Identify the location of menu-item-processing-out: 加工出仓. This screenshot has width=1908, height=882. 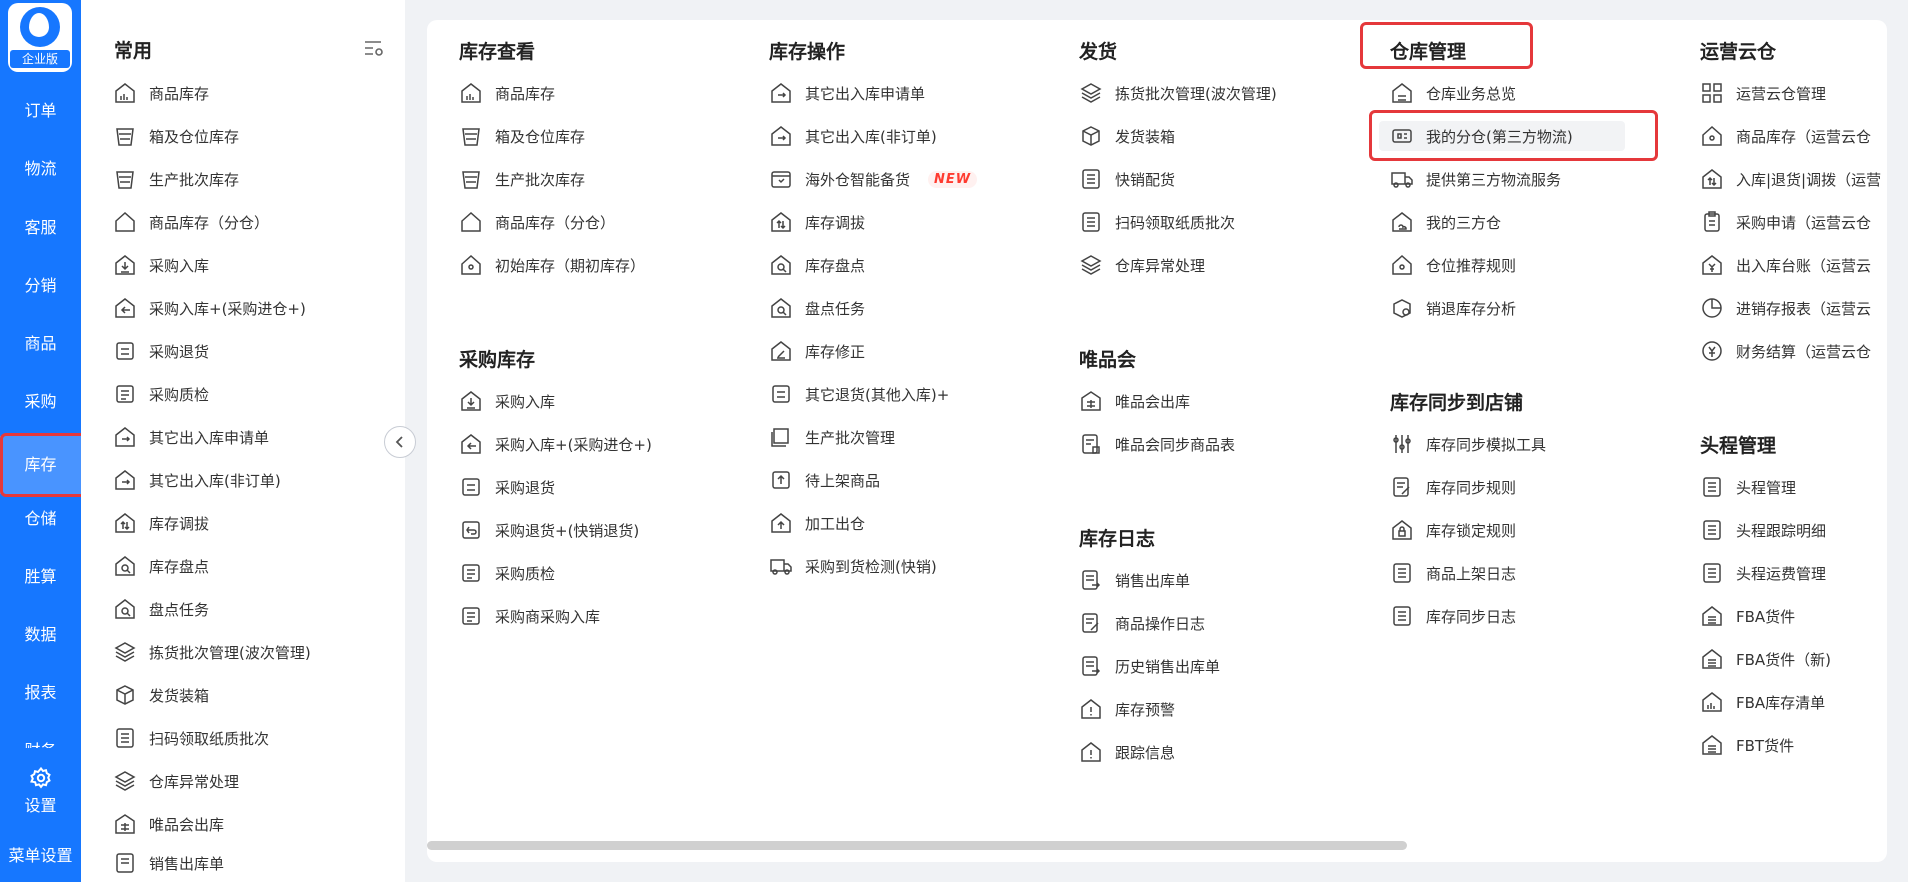
(817, 523).